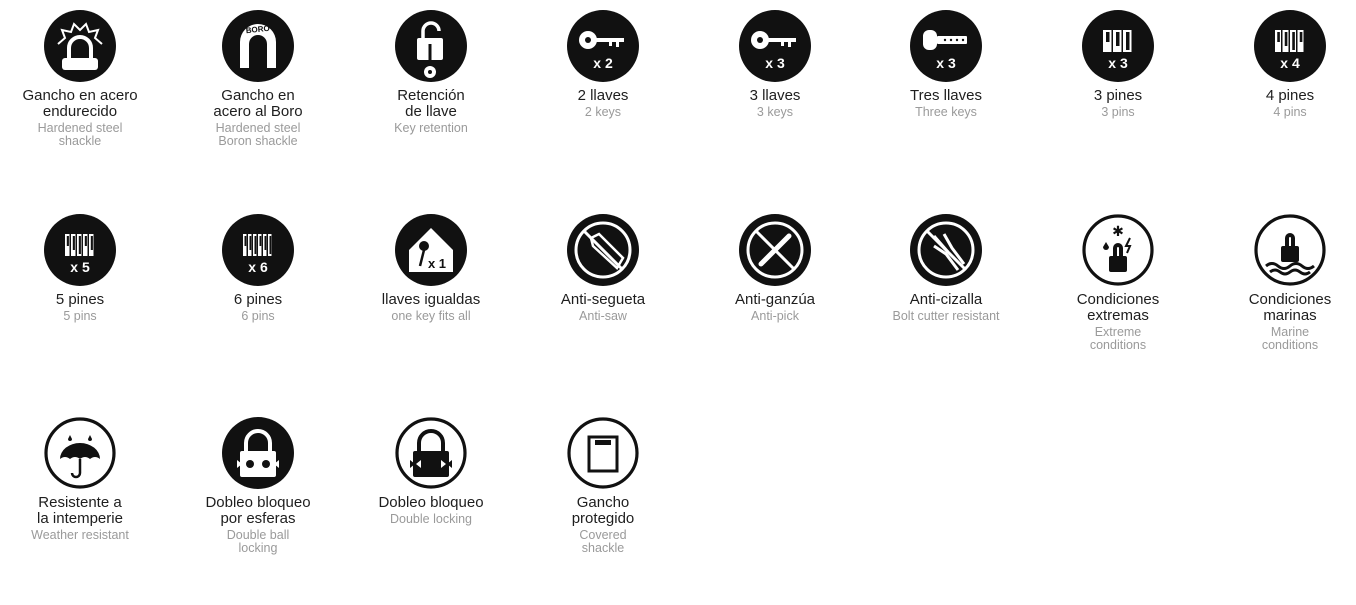 The height and width of the screenshot is (605, 1356). Describe the element at coordinates (80, 111) in the screenshot. I see `label-es-line: endurecido` at that location.